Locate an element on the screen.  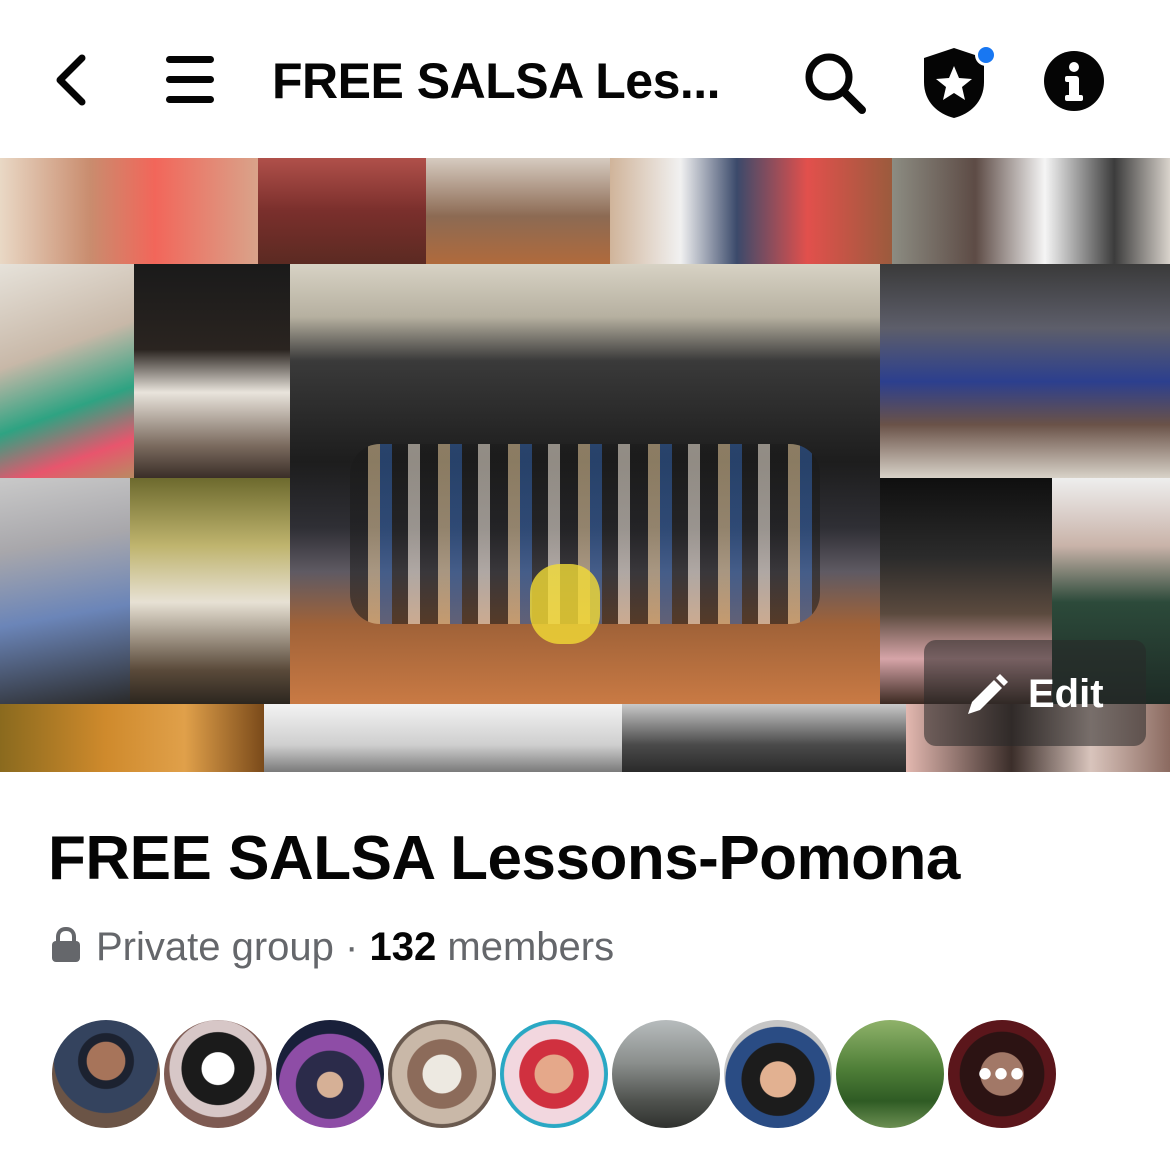
hamburger-menu-icon is located at coordinates (192, 81).